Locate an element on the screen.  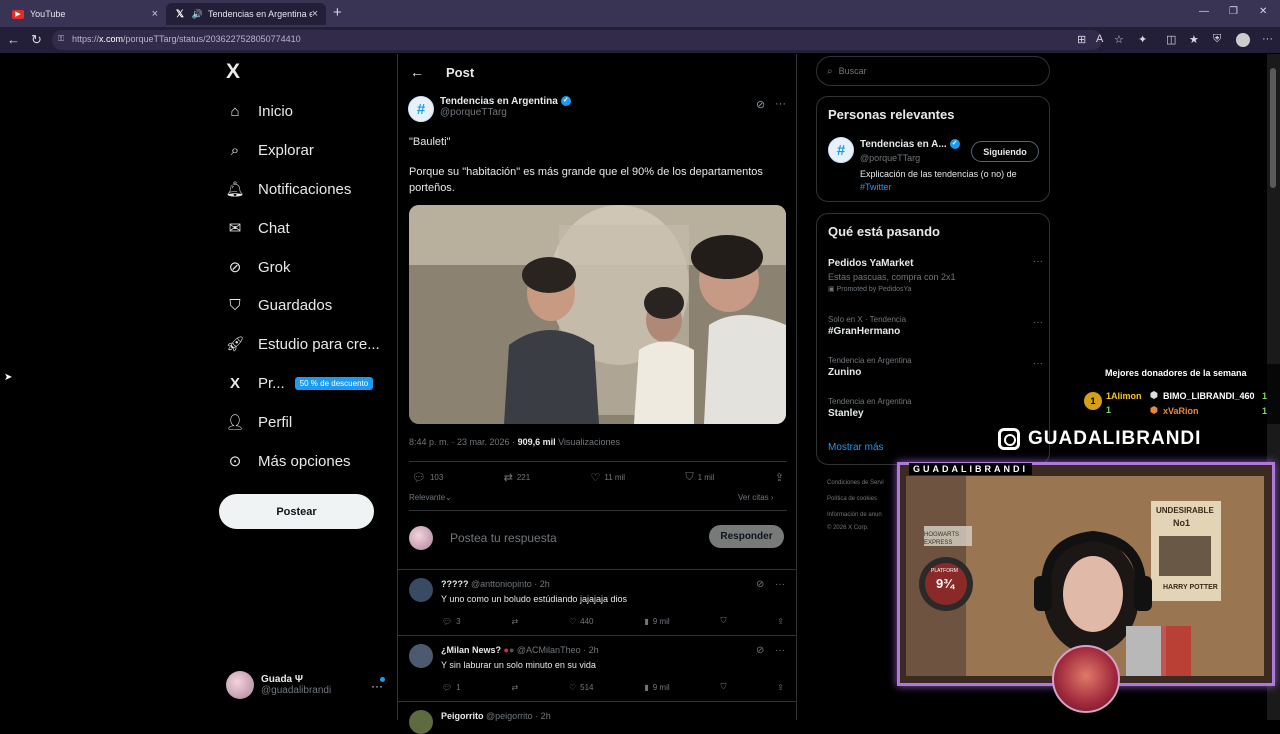
trend-item: Tendencia en Argentina Stanley is located at coordinates (935, 408).